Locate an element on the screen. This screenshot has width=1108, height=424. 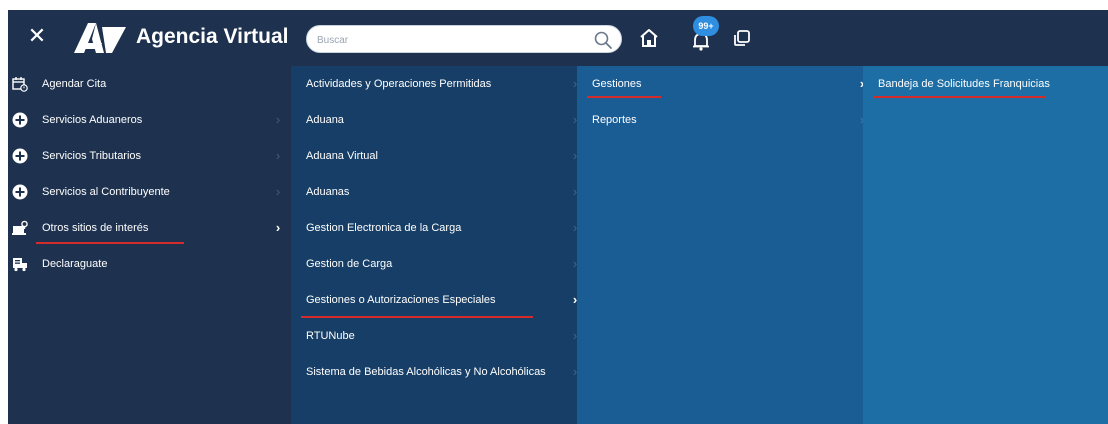
menu-item-otros-sitios: Otros sitios de interés › is located at coordinates (149, 228).